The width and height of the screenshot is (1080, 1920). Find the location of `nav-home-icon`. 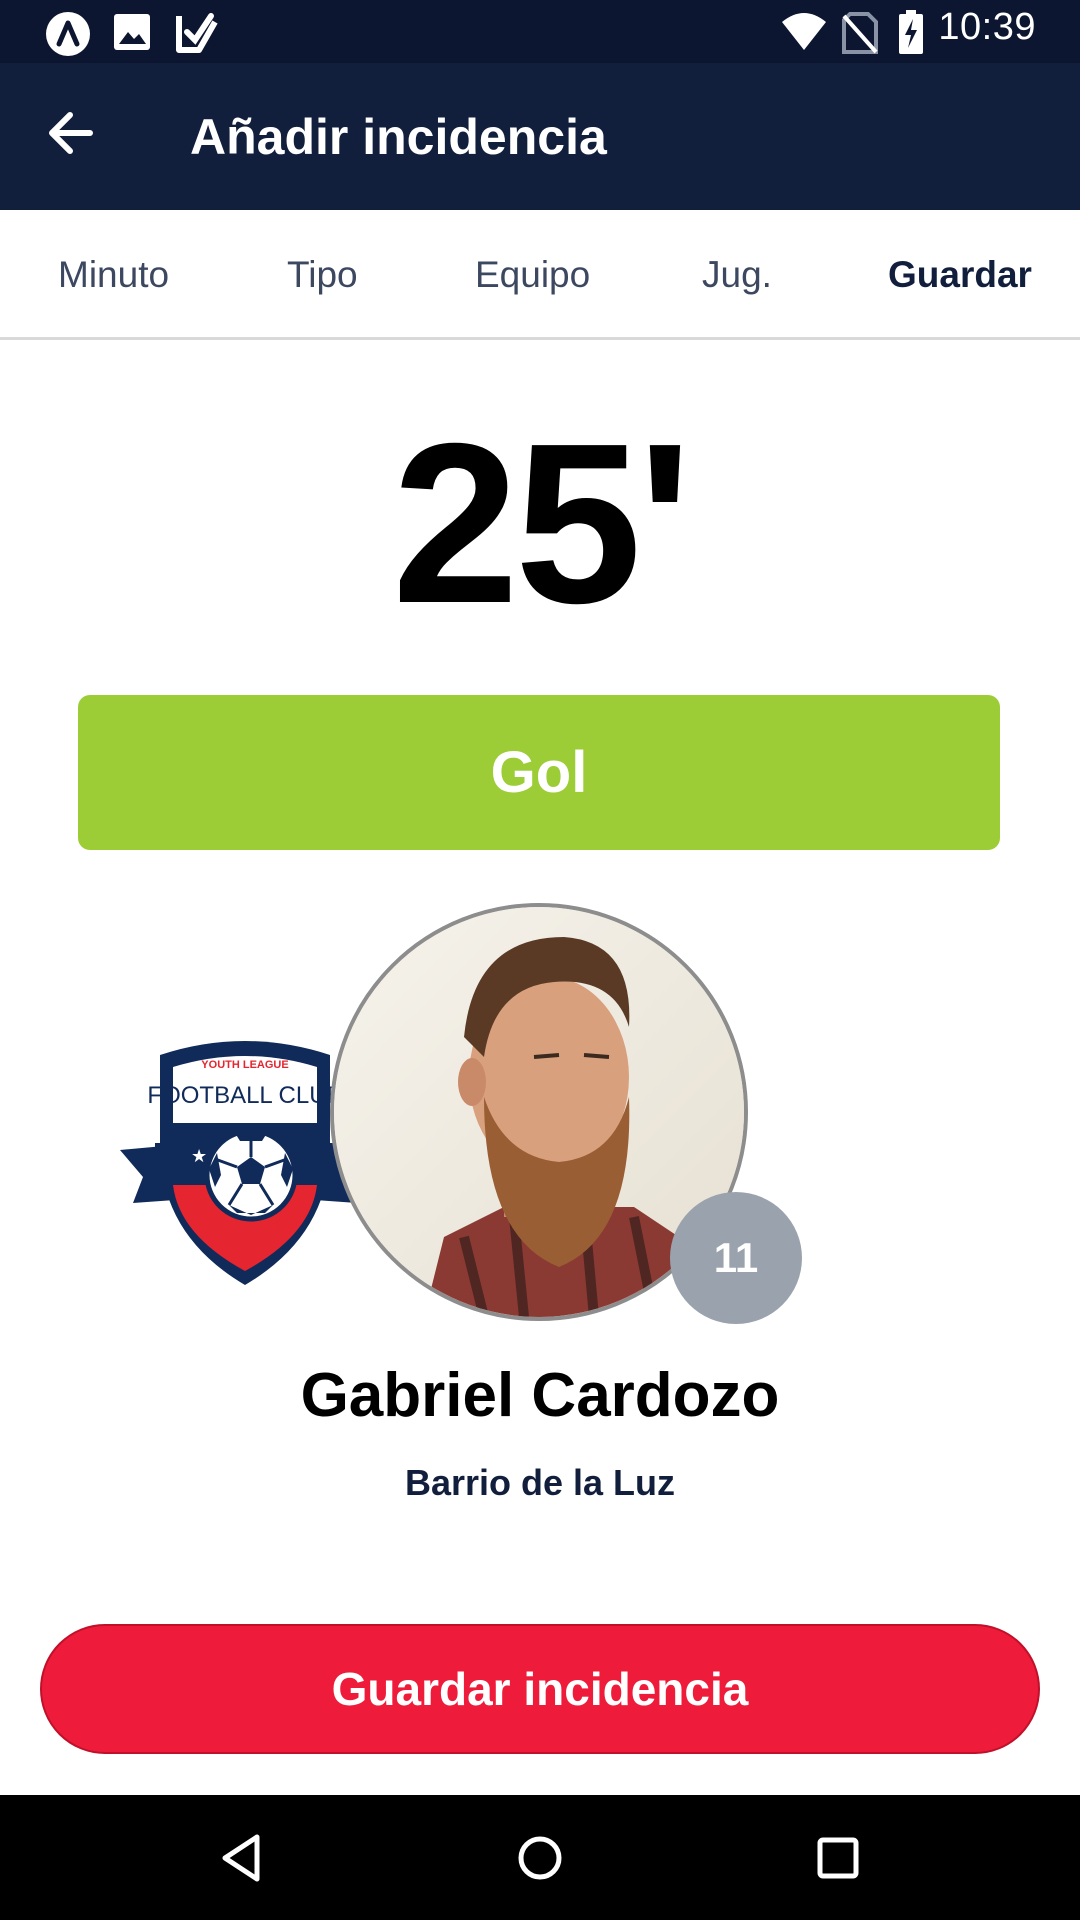

nav-home-icon is located at coordinates (540, 1858).